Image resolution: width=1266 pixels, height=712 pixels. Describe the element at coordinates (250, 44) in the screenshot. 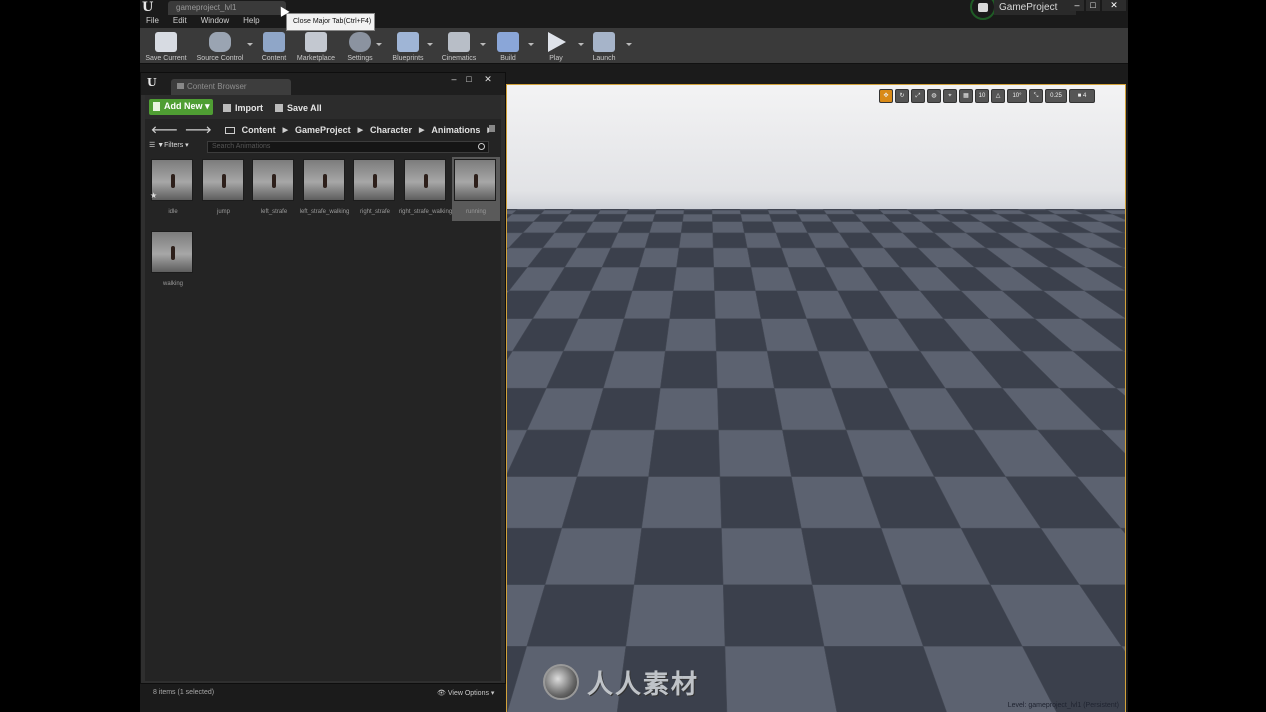

I see `source-control-dropdown` at that location.